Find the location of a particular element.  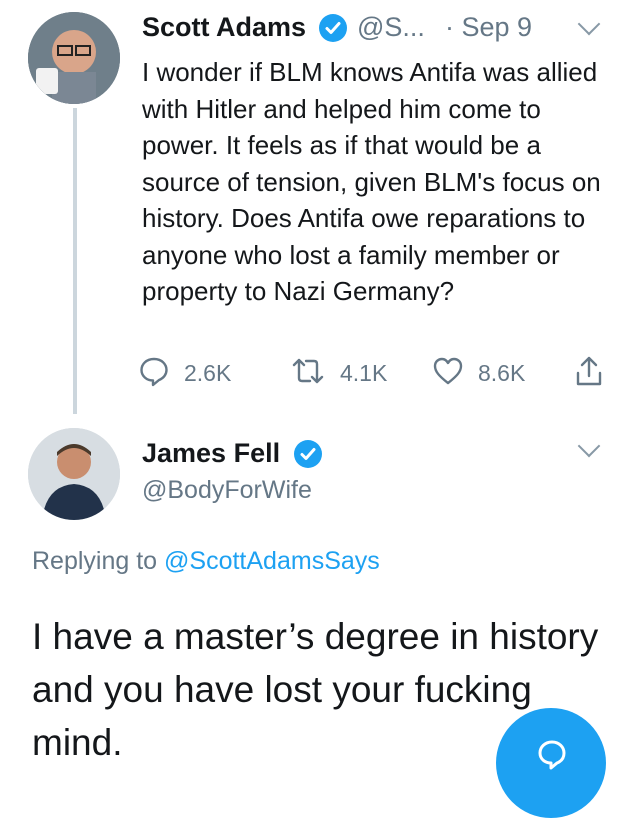

share-button is located at coordinates (589, 373).